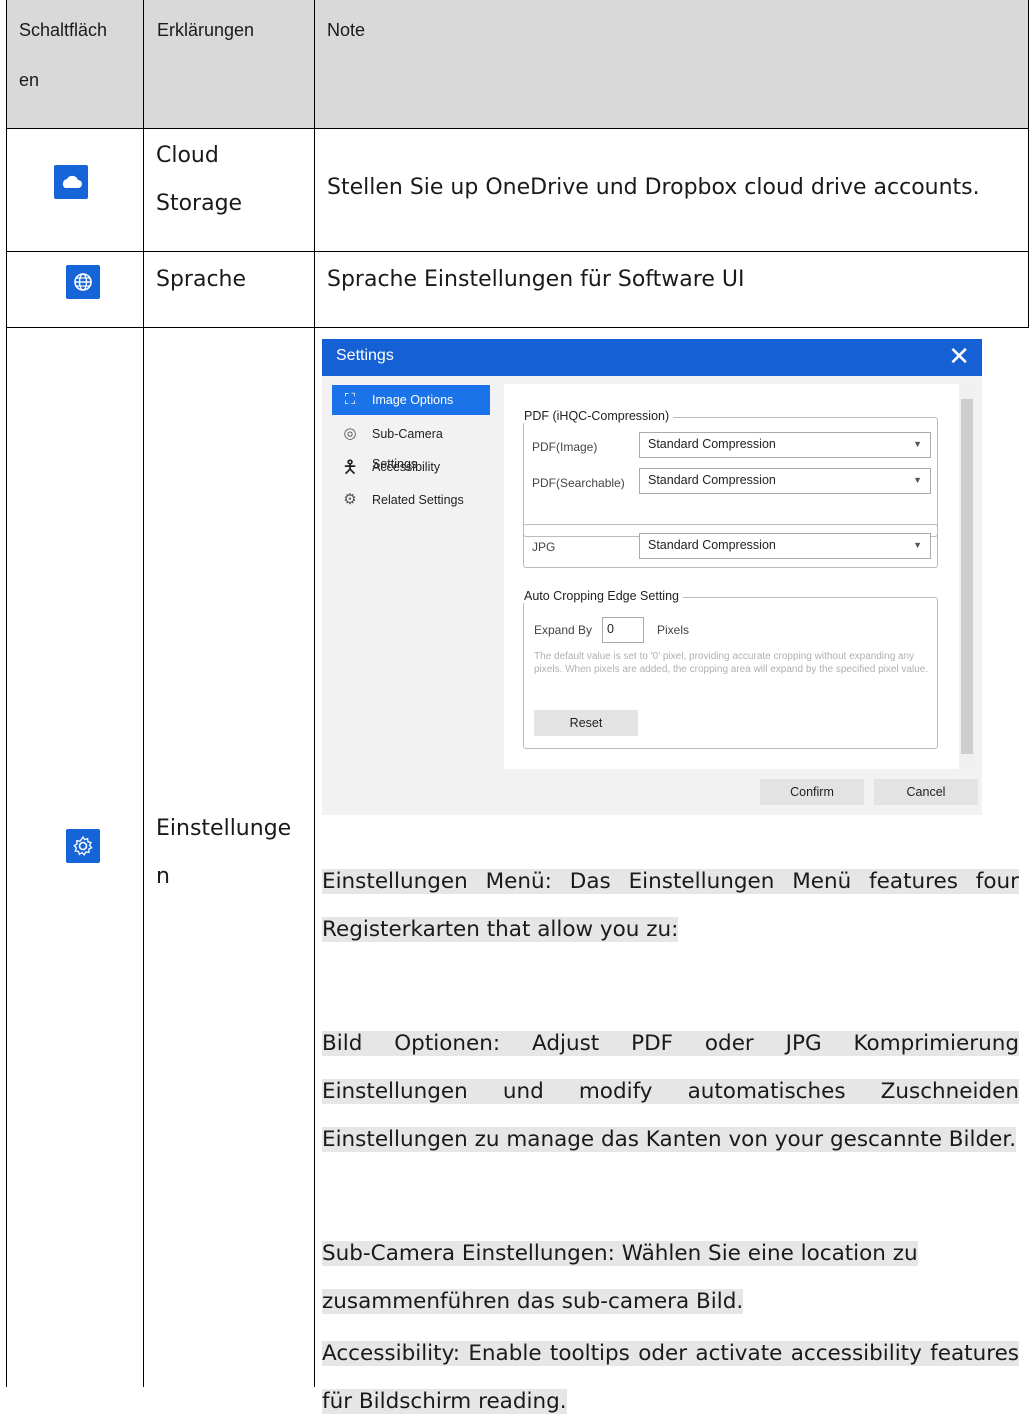 The height and width of the screenshot is (1426, 1033). Describe the element at coordinates (926, 792) in the screenshot. I see `cancel-button: Cancel` at that location.